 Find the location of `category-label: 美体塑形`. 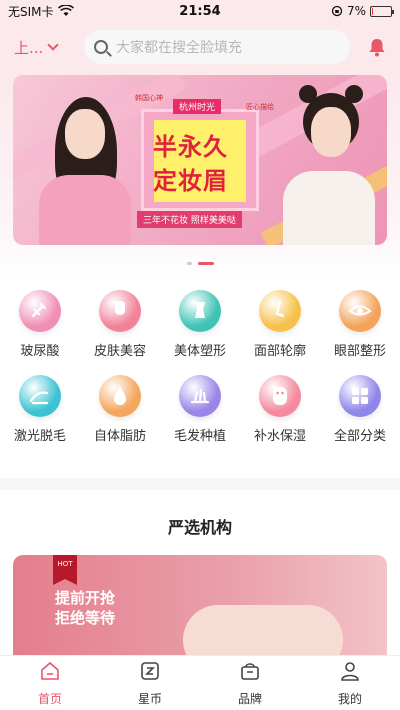

category-label: 美体塑形 is located at coordinates (199, 351).